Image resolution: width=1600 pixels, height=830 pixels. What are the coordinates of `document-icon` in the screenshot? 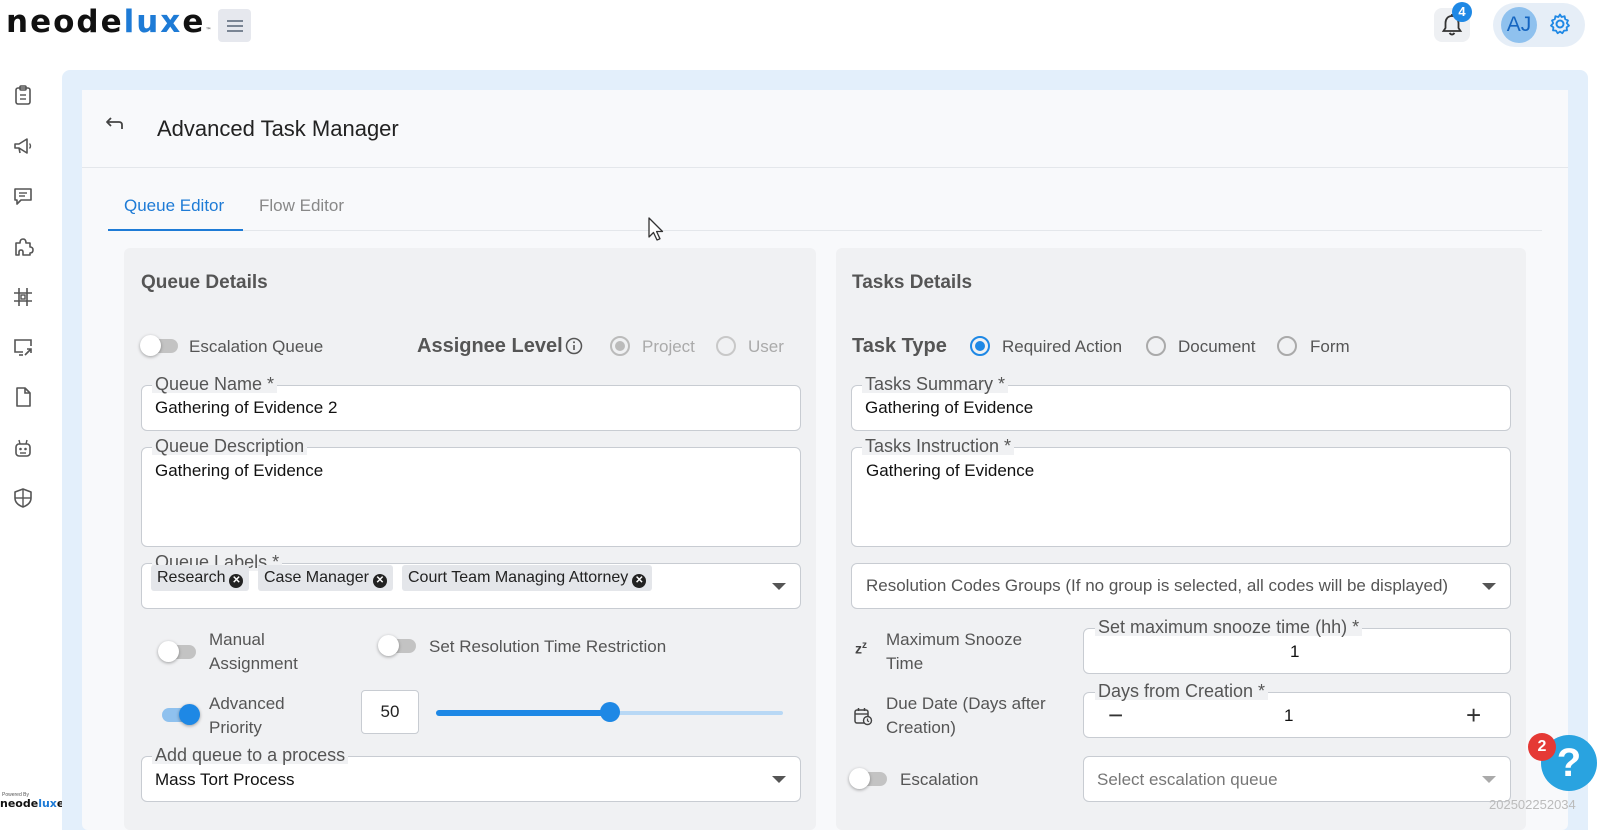 It's located at (23, 397).